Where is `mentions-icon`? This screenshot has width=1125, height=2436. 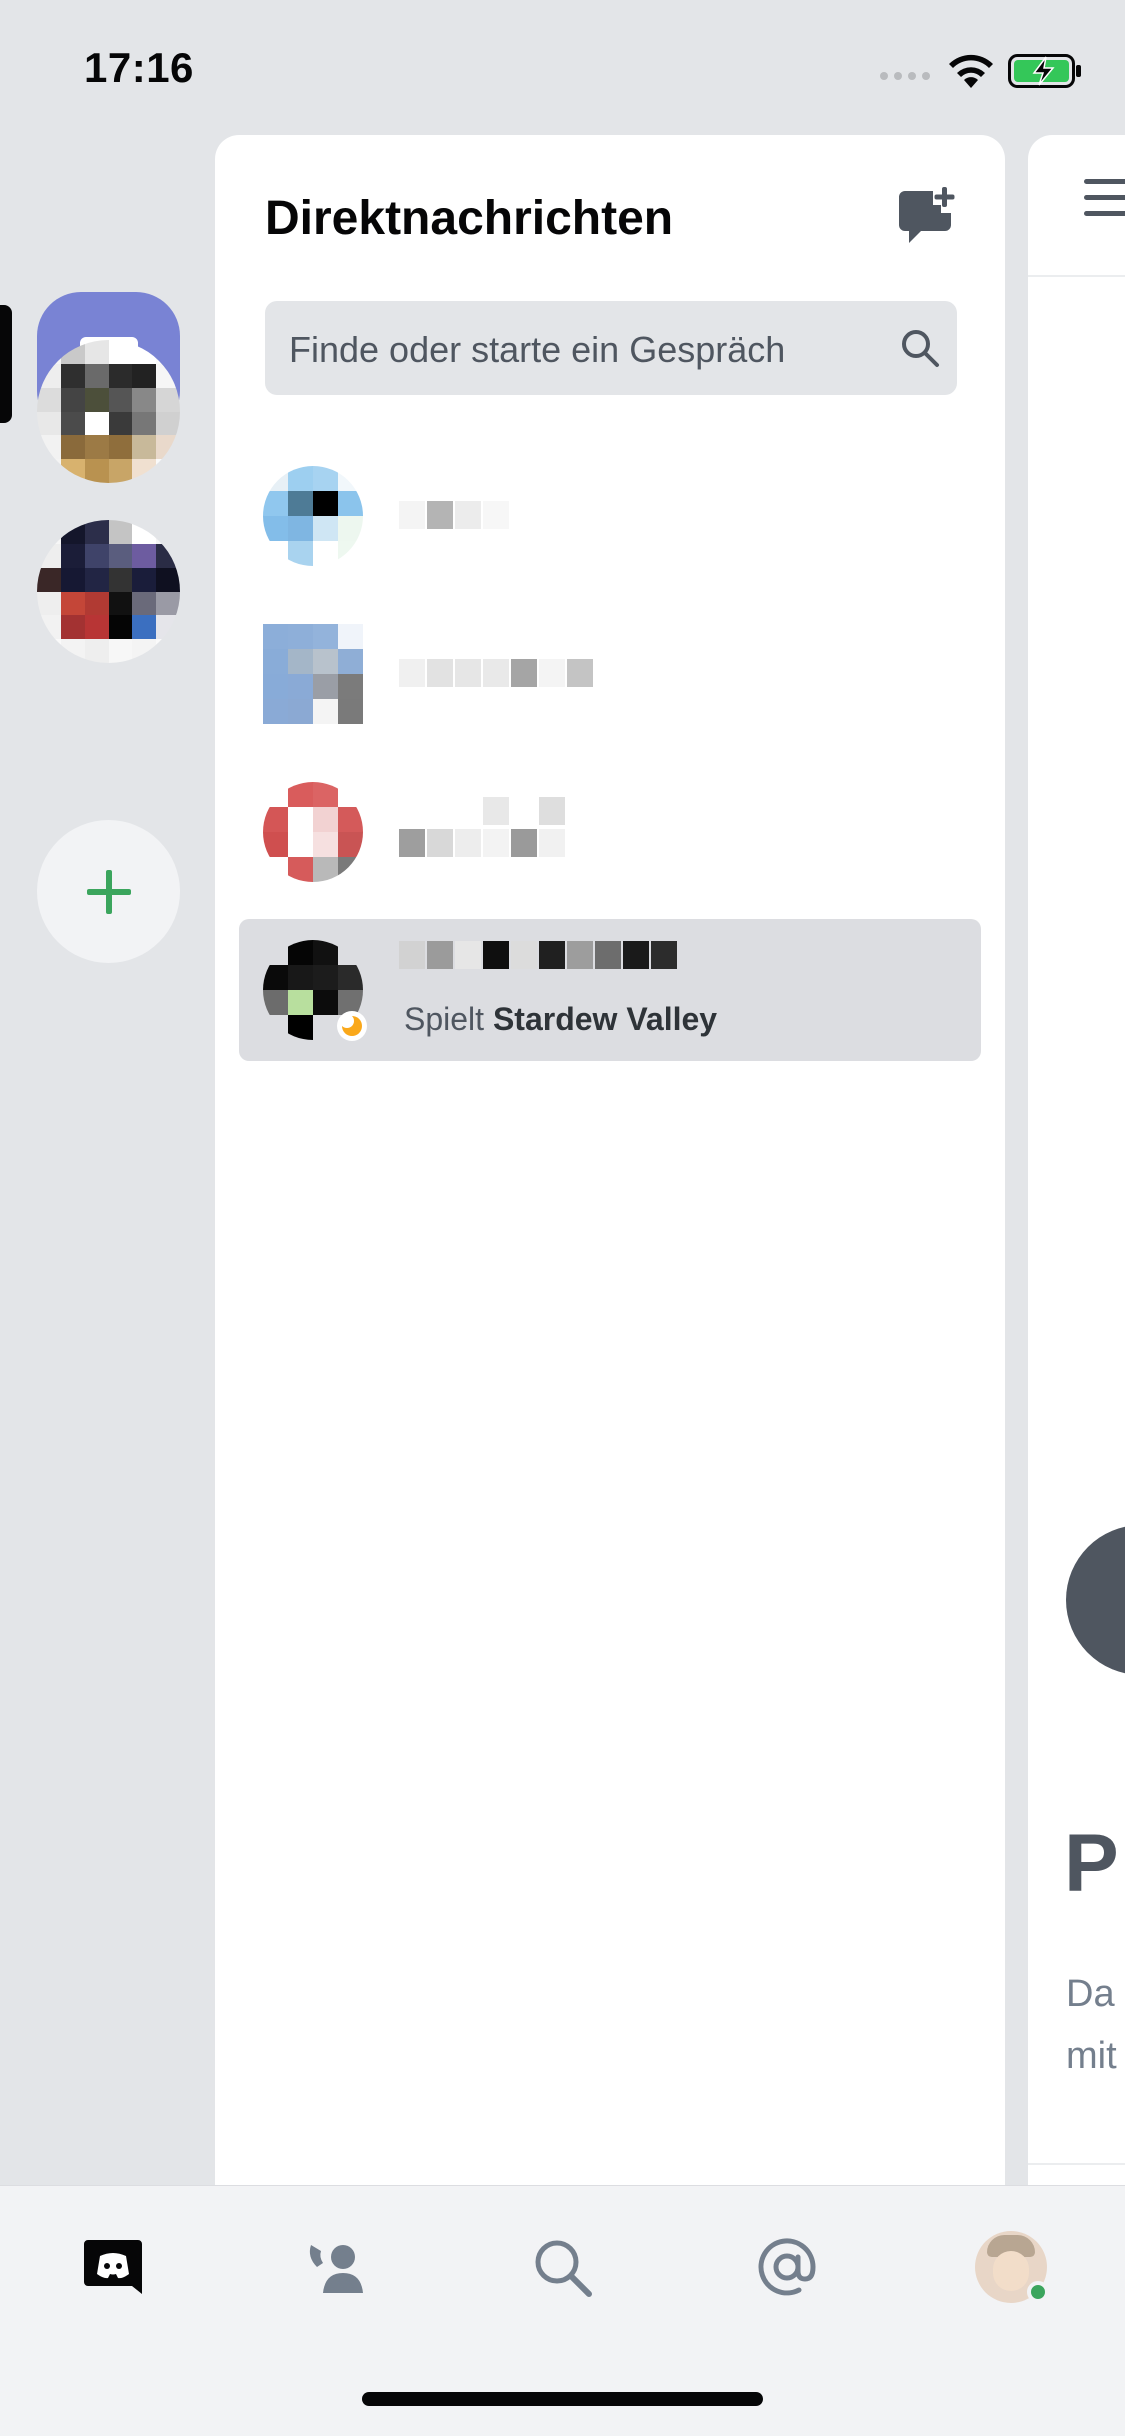
mentions-icon is located at coordinates (787, 2267).